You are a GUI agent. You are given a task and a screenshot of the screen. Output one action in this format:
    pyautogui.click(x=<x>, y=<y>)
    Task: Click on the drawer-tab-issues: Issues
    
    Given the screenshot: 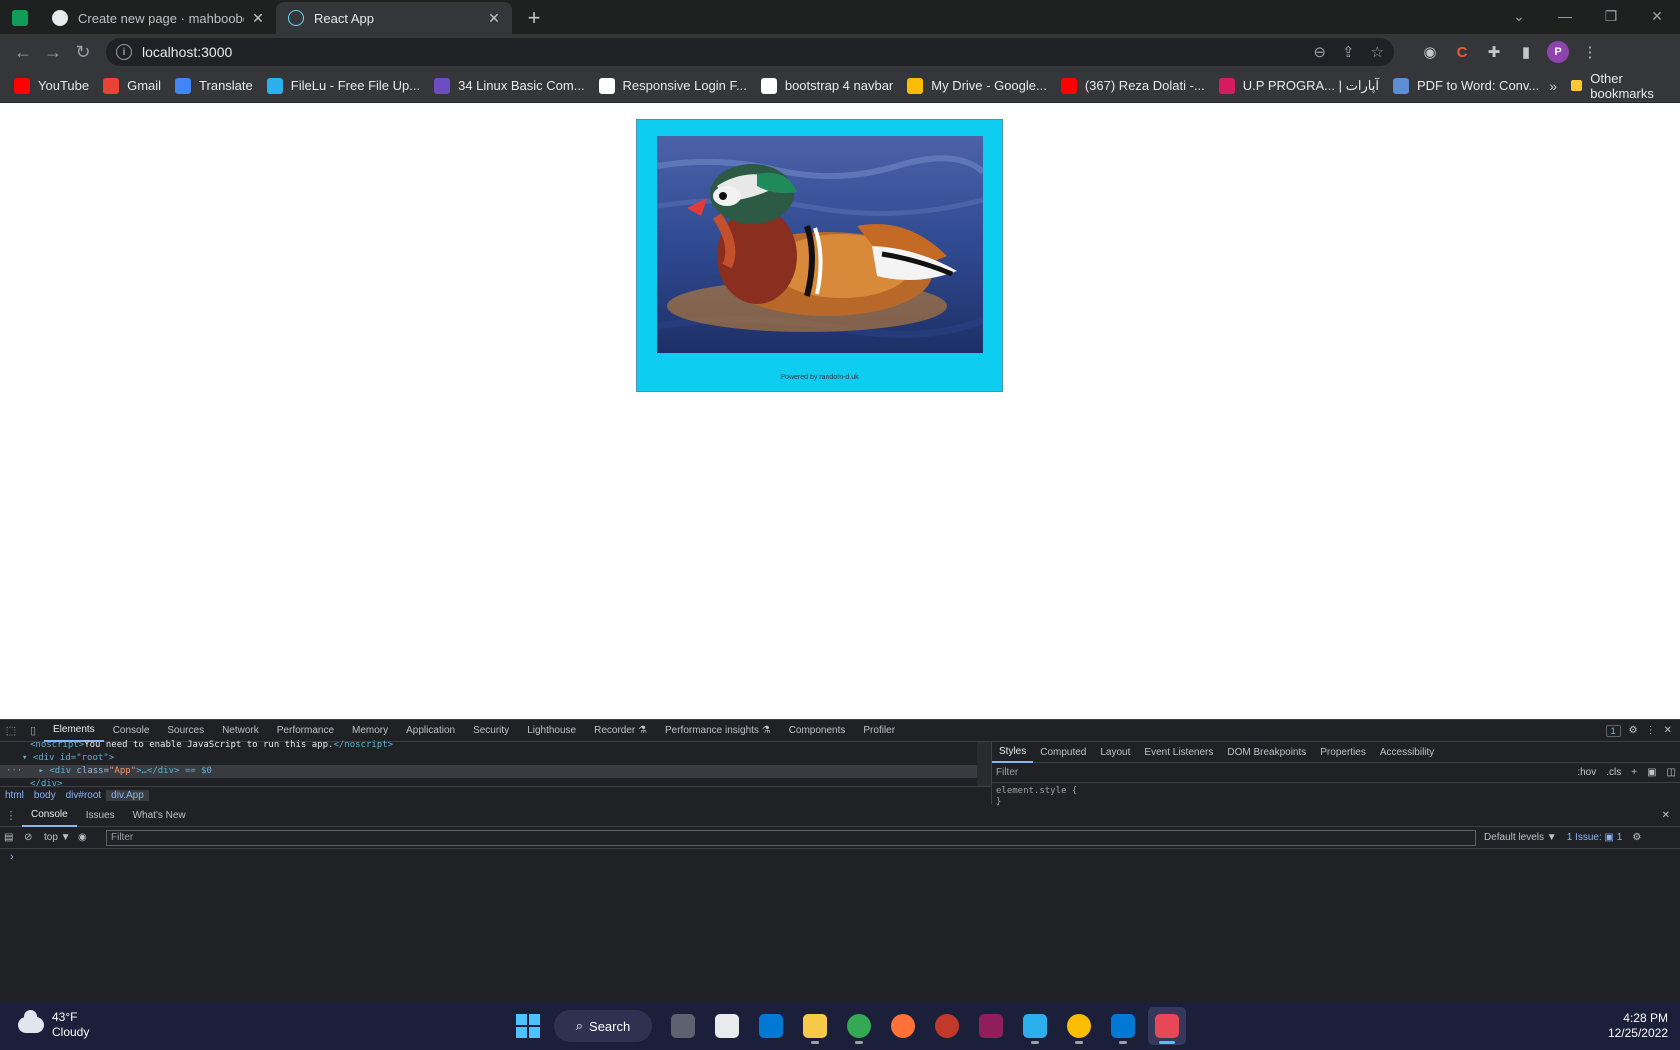 What is the action you would take?
    pyautogui.click(x=100, y=816)
    